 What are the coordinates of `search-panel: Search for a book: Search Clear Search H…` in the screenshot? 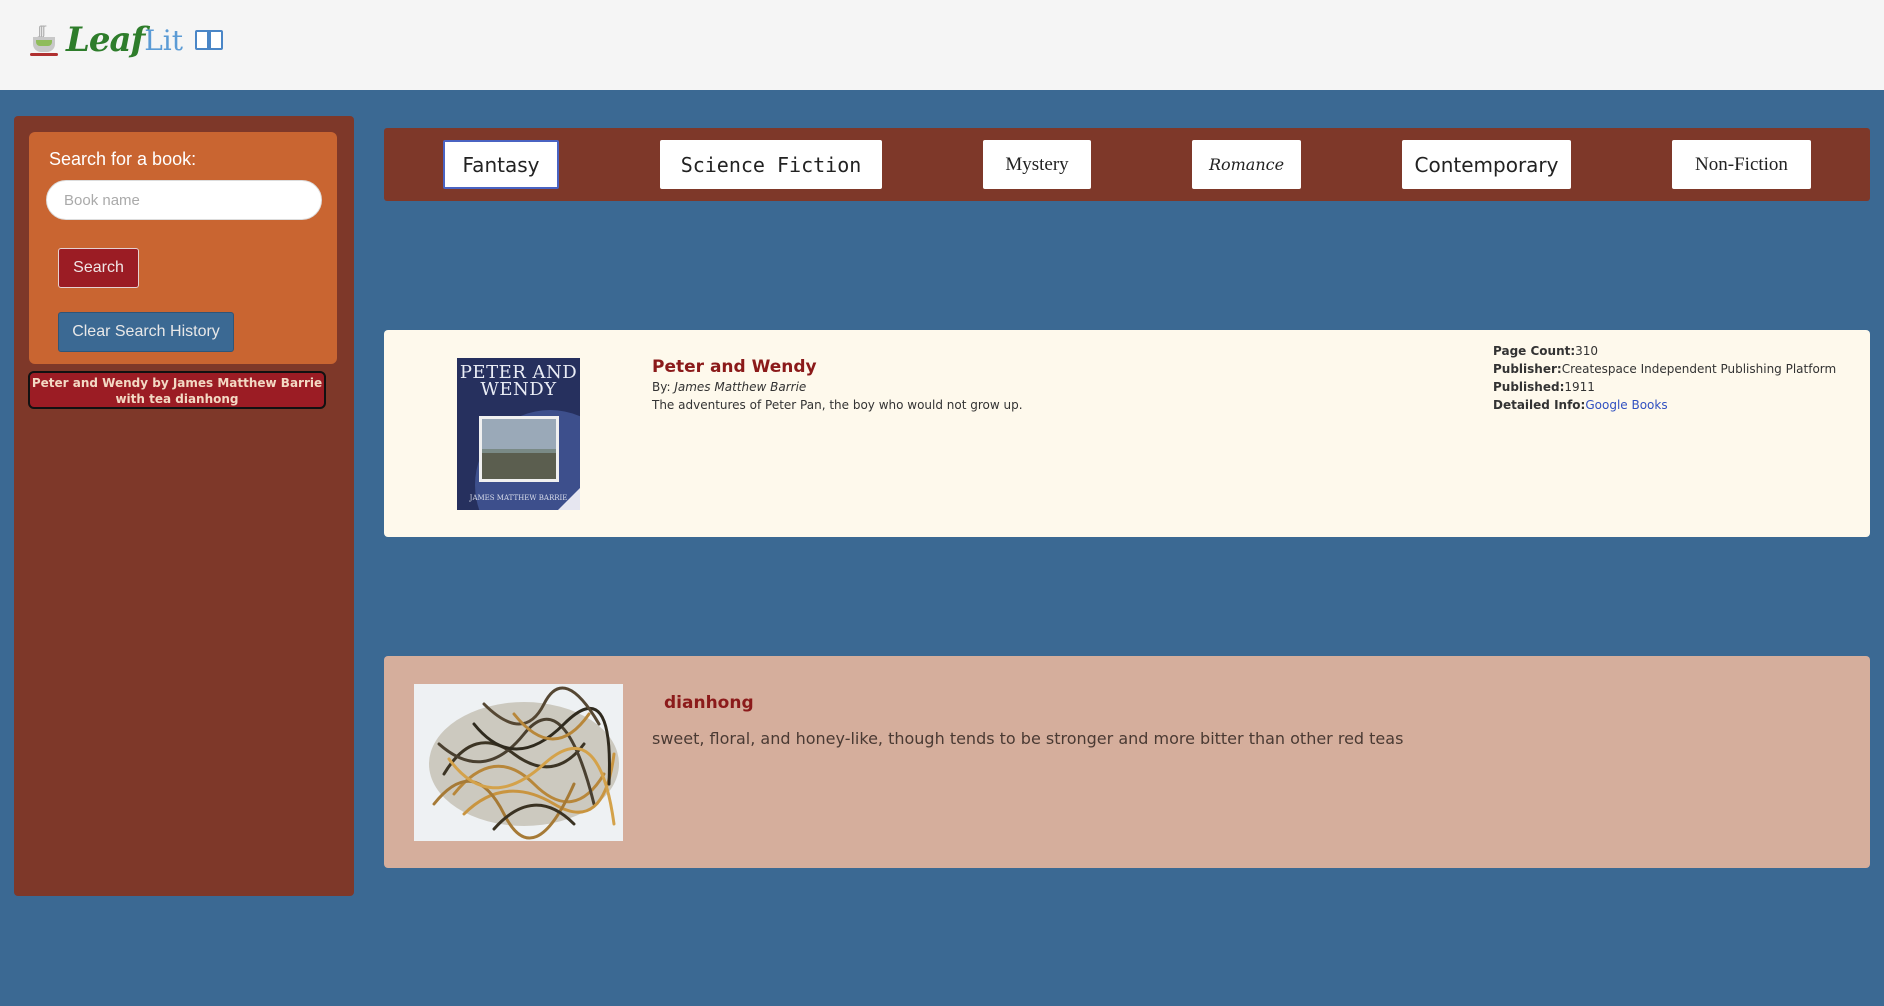 It's located at (183, 248).